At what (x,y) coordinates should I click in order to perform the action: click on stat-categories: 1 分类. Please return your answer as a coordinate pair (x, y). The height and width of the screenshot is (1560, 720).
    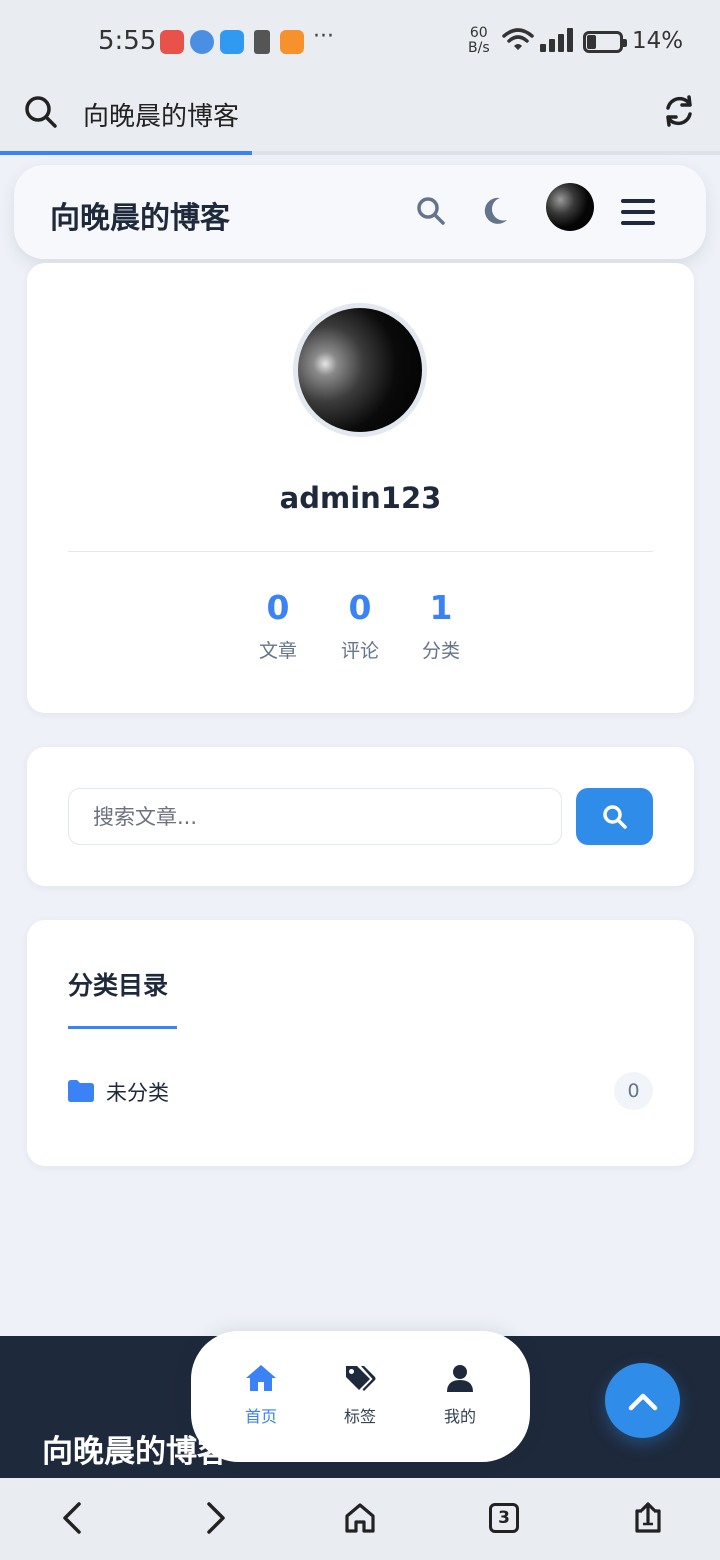
    Looking at the image, I should click on (441, 625).